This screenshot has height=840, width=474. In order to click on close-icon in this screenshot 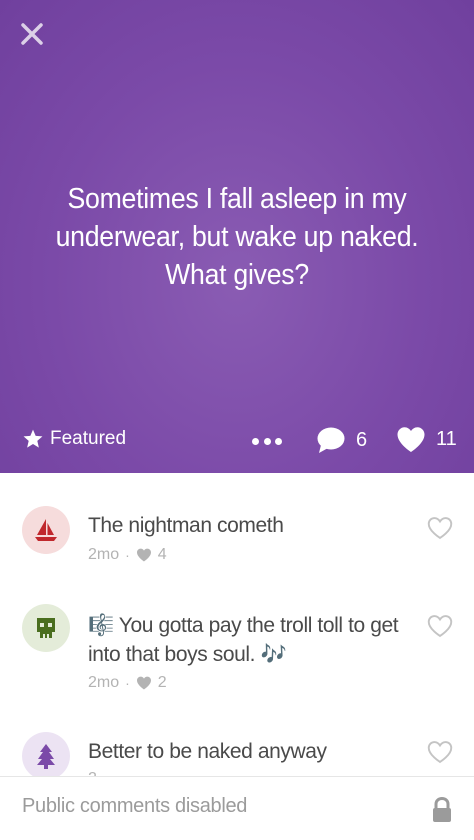, I will do `click(32, 34)`.